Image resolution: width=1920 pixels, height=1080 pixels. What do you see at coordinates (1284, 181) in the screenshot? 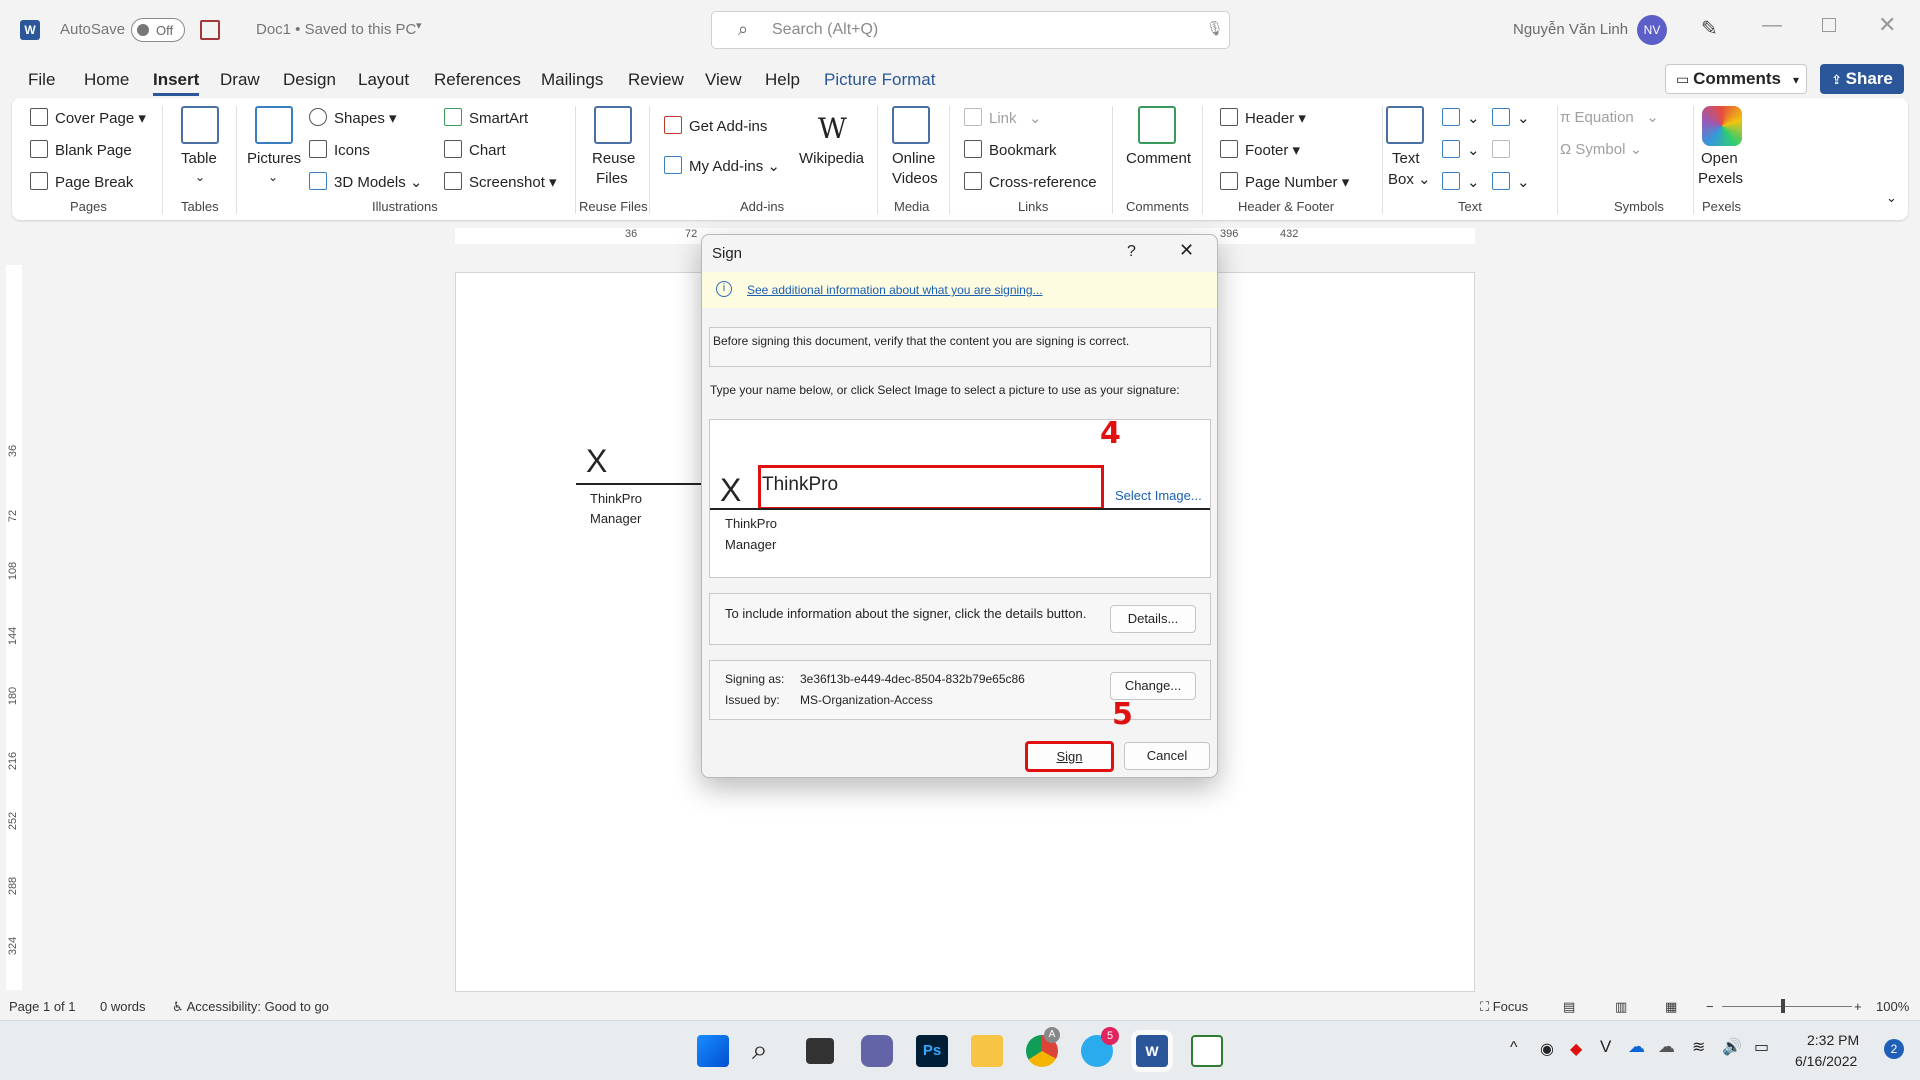
I see `page-number-button: Page Number ▾` at bounding box center [1284, 181].